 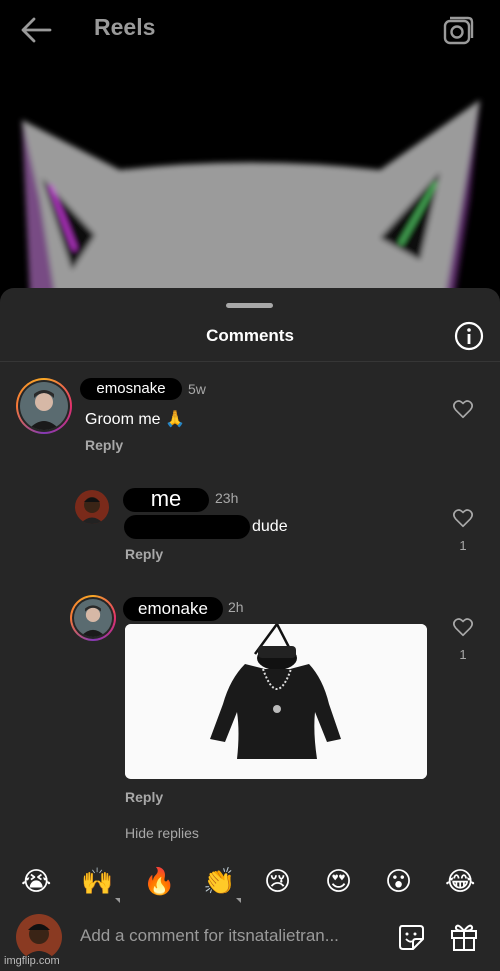 What do you see at coordinates (131, 389) in the screenshot?
I see `comment-username: emosnake` at bounding box center [131, 389].